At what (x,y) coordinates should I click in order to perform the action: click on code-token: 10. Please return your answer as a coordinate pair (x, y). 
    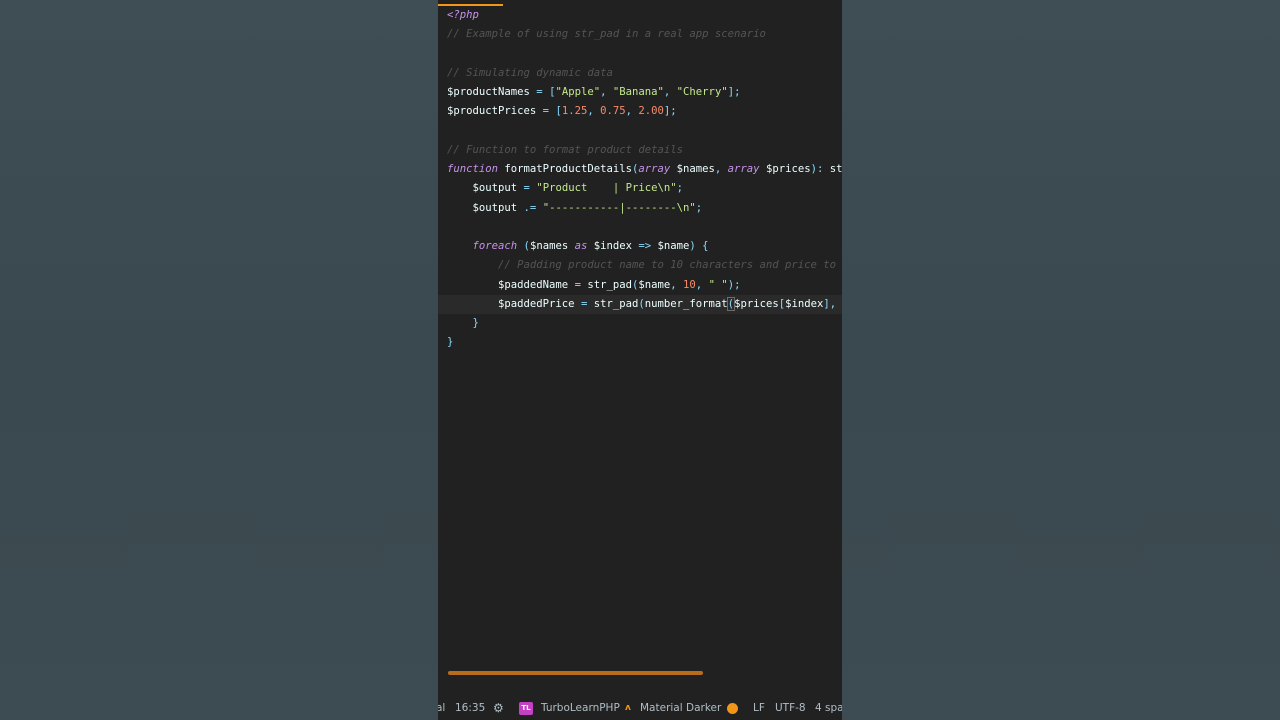
    Looking at the image, I should click on (689, 284).